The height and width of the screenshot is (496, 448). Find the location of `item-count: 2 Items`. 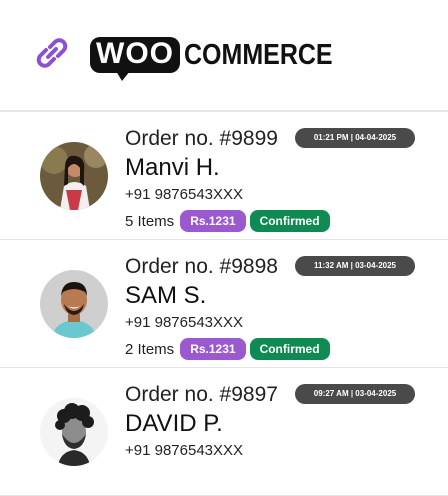

item-count: 2 Items is located at coordinates (150, 349).